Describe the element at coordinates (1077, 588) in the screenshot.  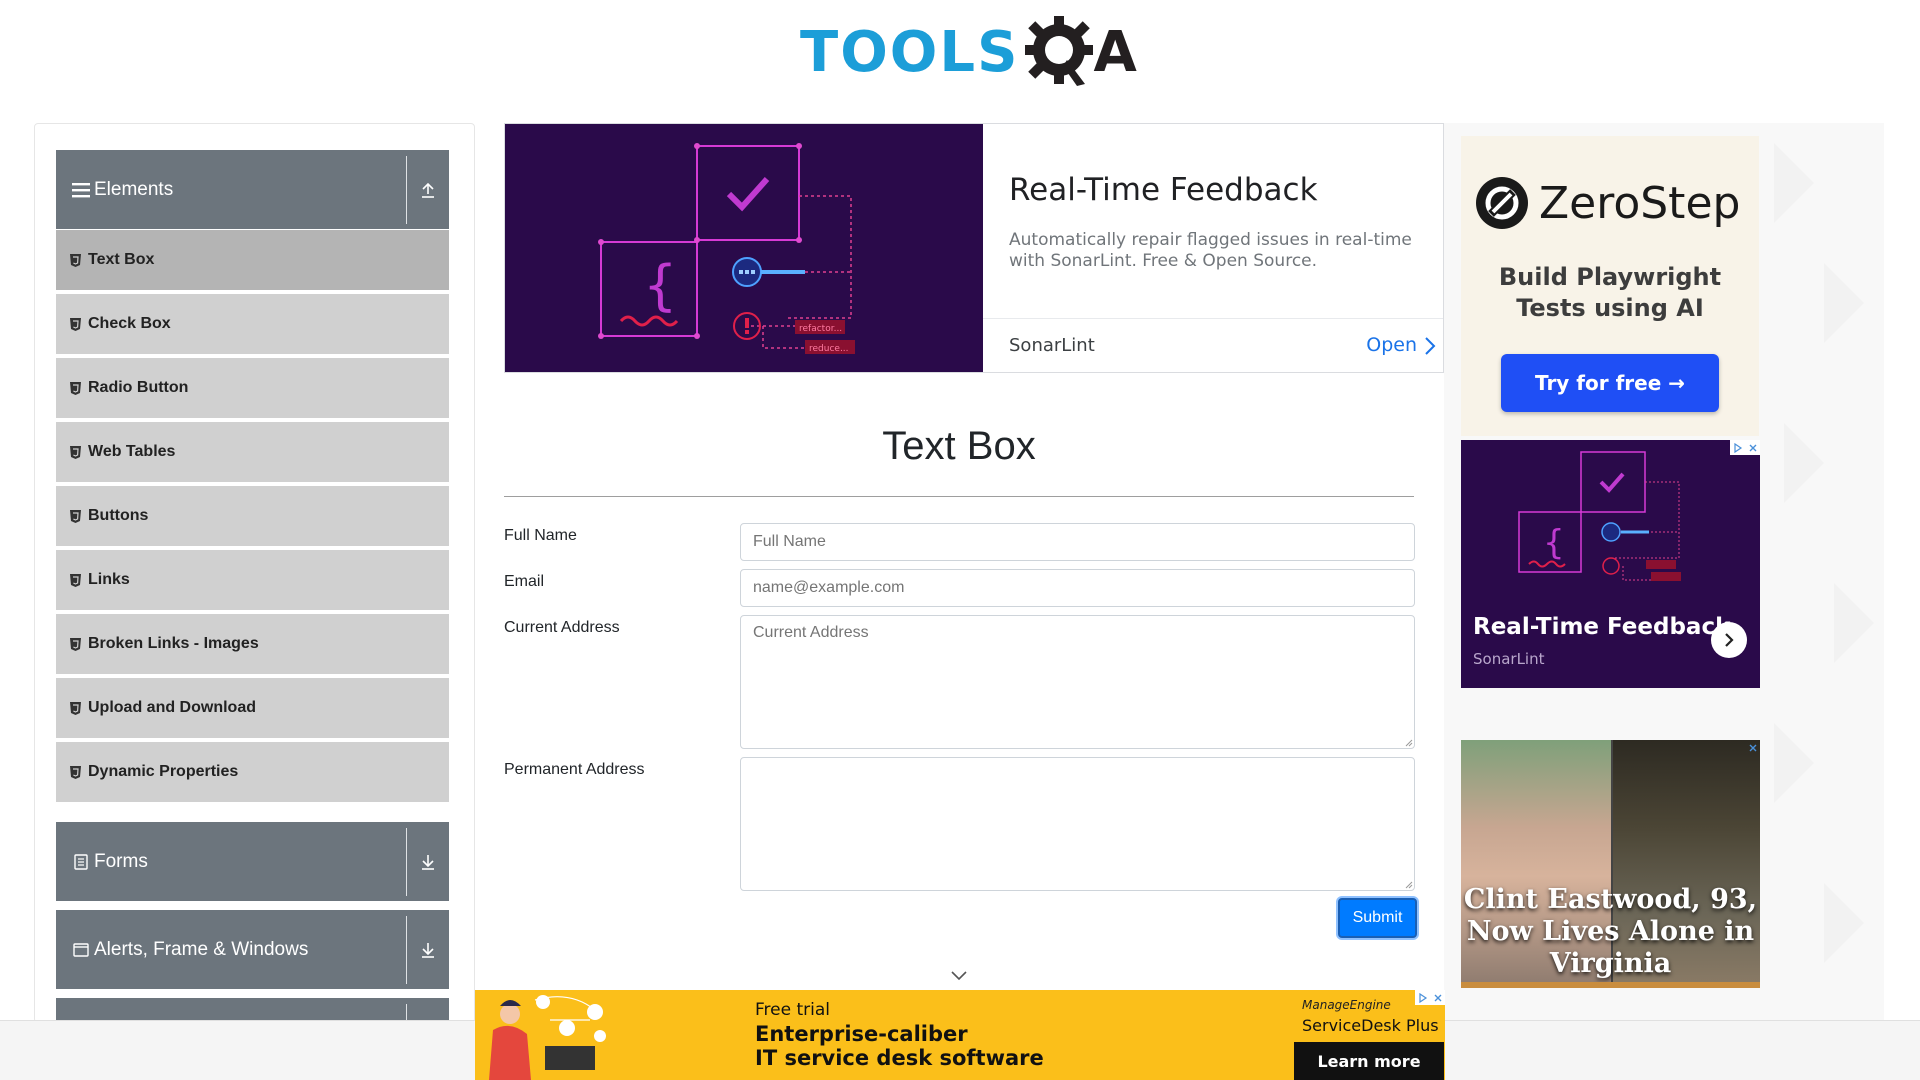
I see `email-input` at that location.